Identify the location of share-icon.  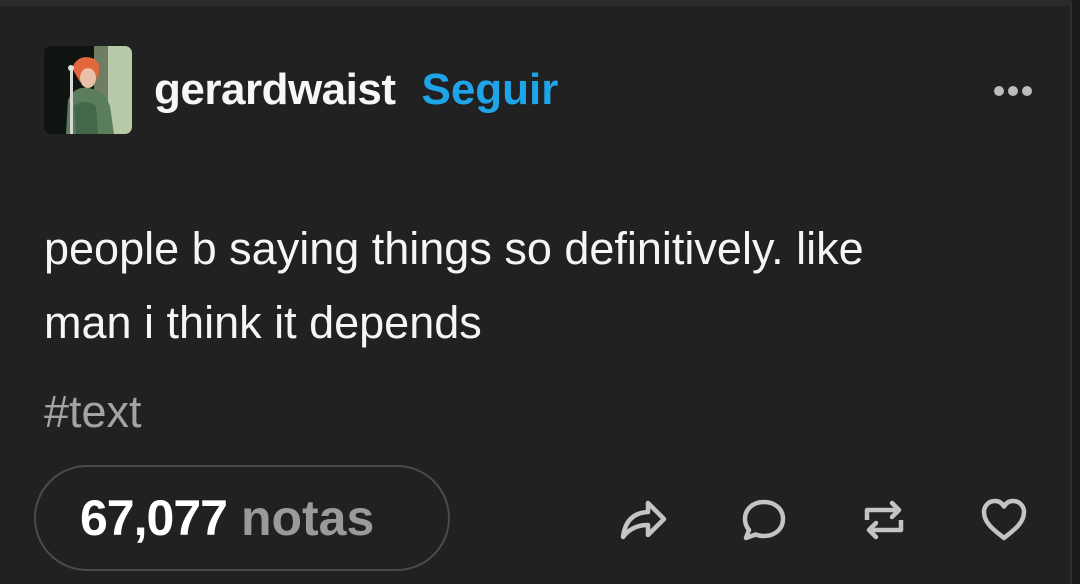
(643, 520).